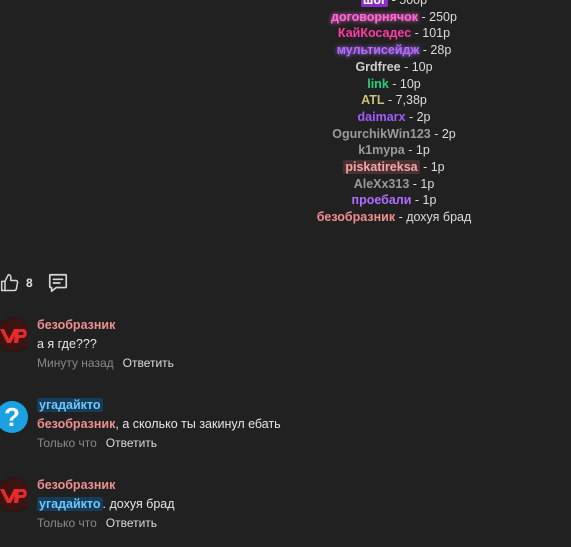 This screenshot has height=547, width=571. I want to click on donor-entry: k1mypa - 1р, so click(394, 150).